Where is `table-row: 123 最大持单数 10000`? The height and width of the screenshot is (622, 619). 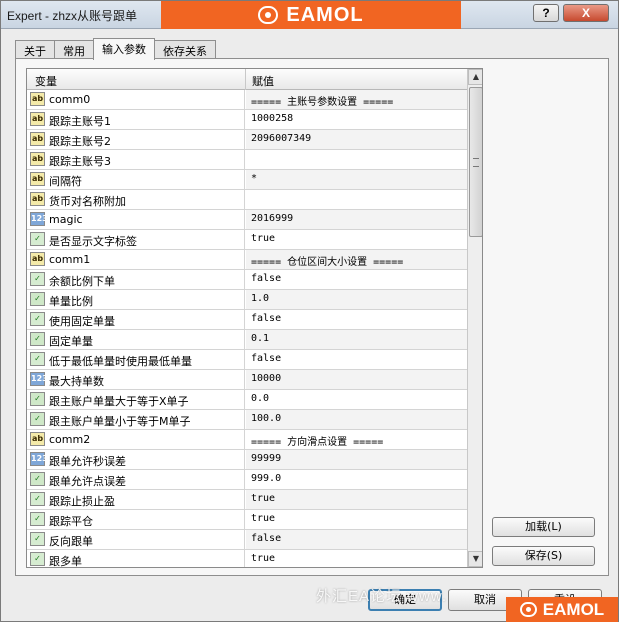 table-row: 123 最大持单数 10000 is located at coordinates (247, 380).